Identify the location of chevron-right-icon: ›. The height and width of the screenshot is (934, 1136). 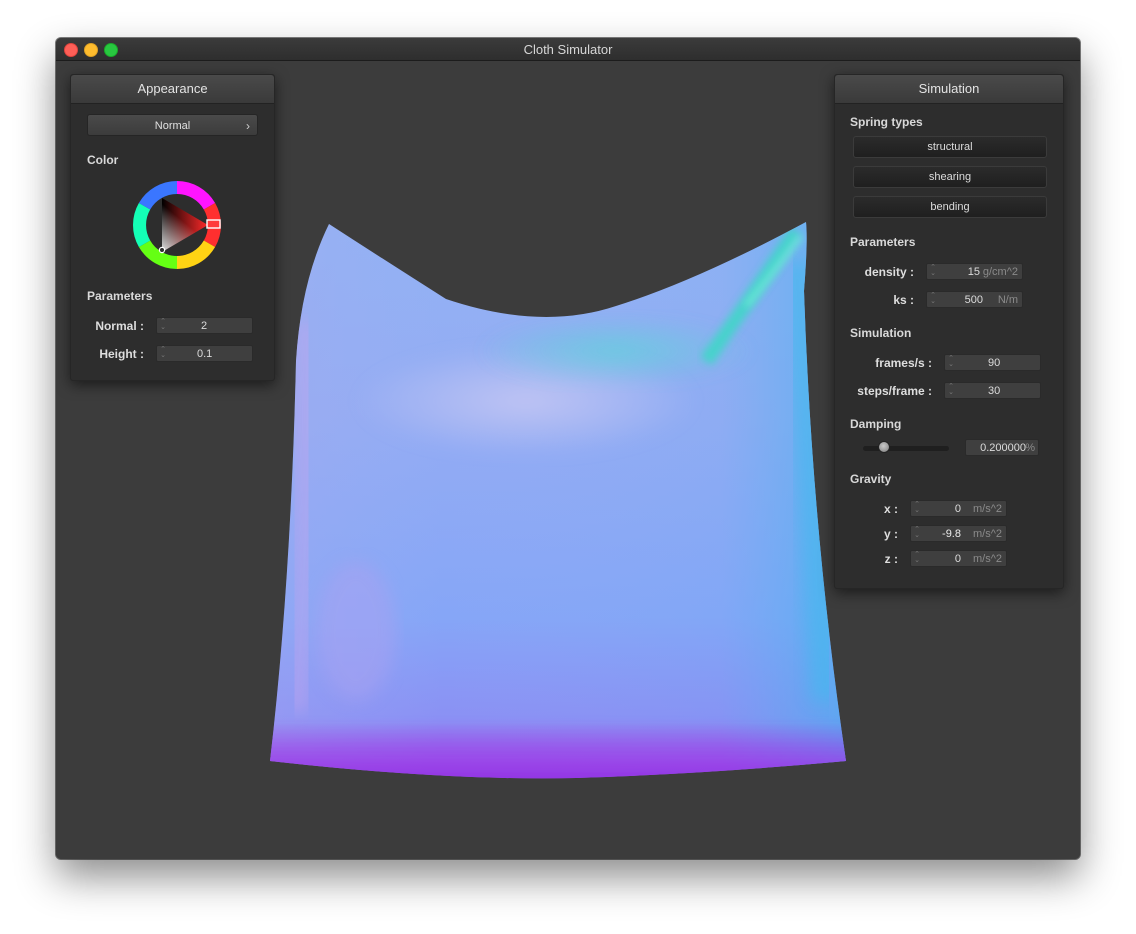
(248, 126).